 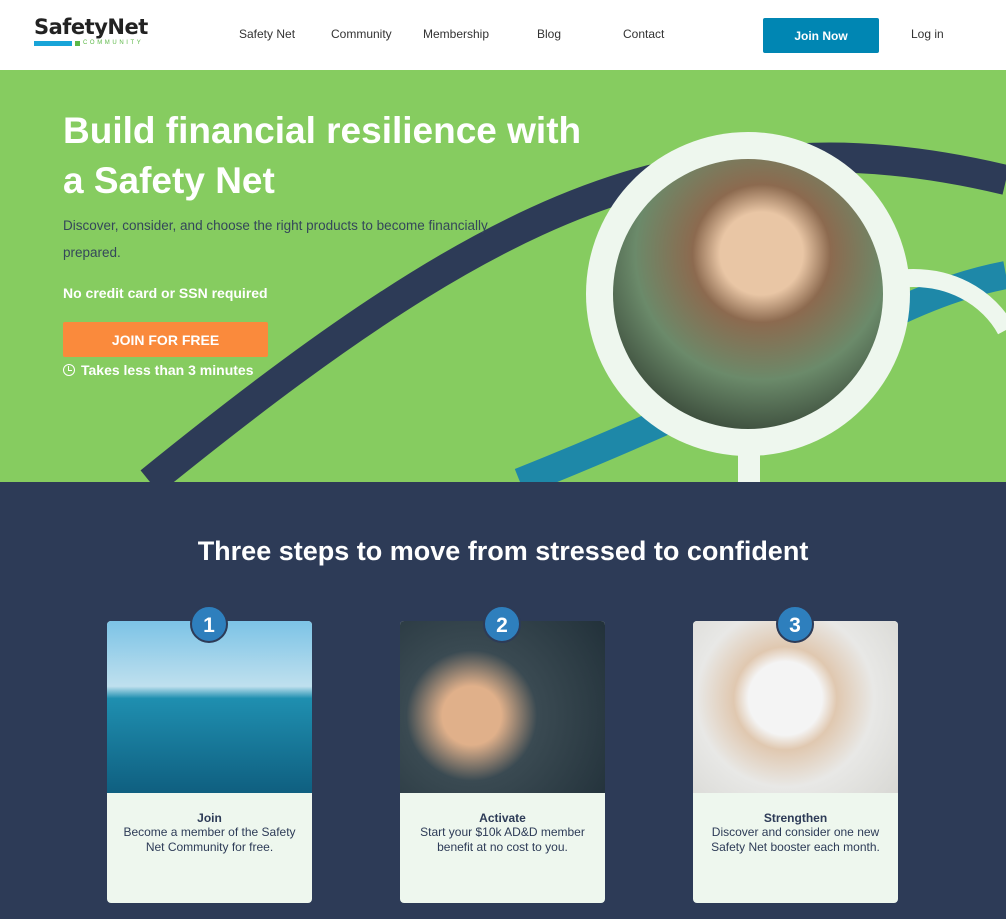 I want to click on no-credit-card-note: No credit card or SSN required, so click(x=165, y=293).